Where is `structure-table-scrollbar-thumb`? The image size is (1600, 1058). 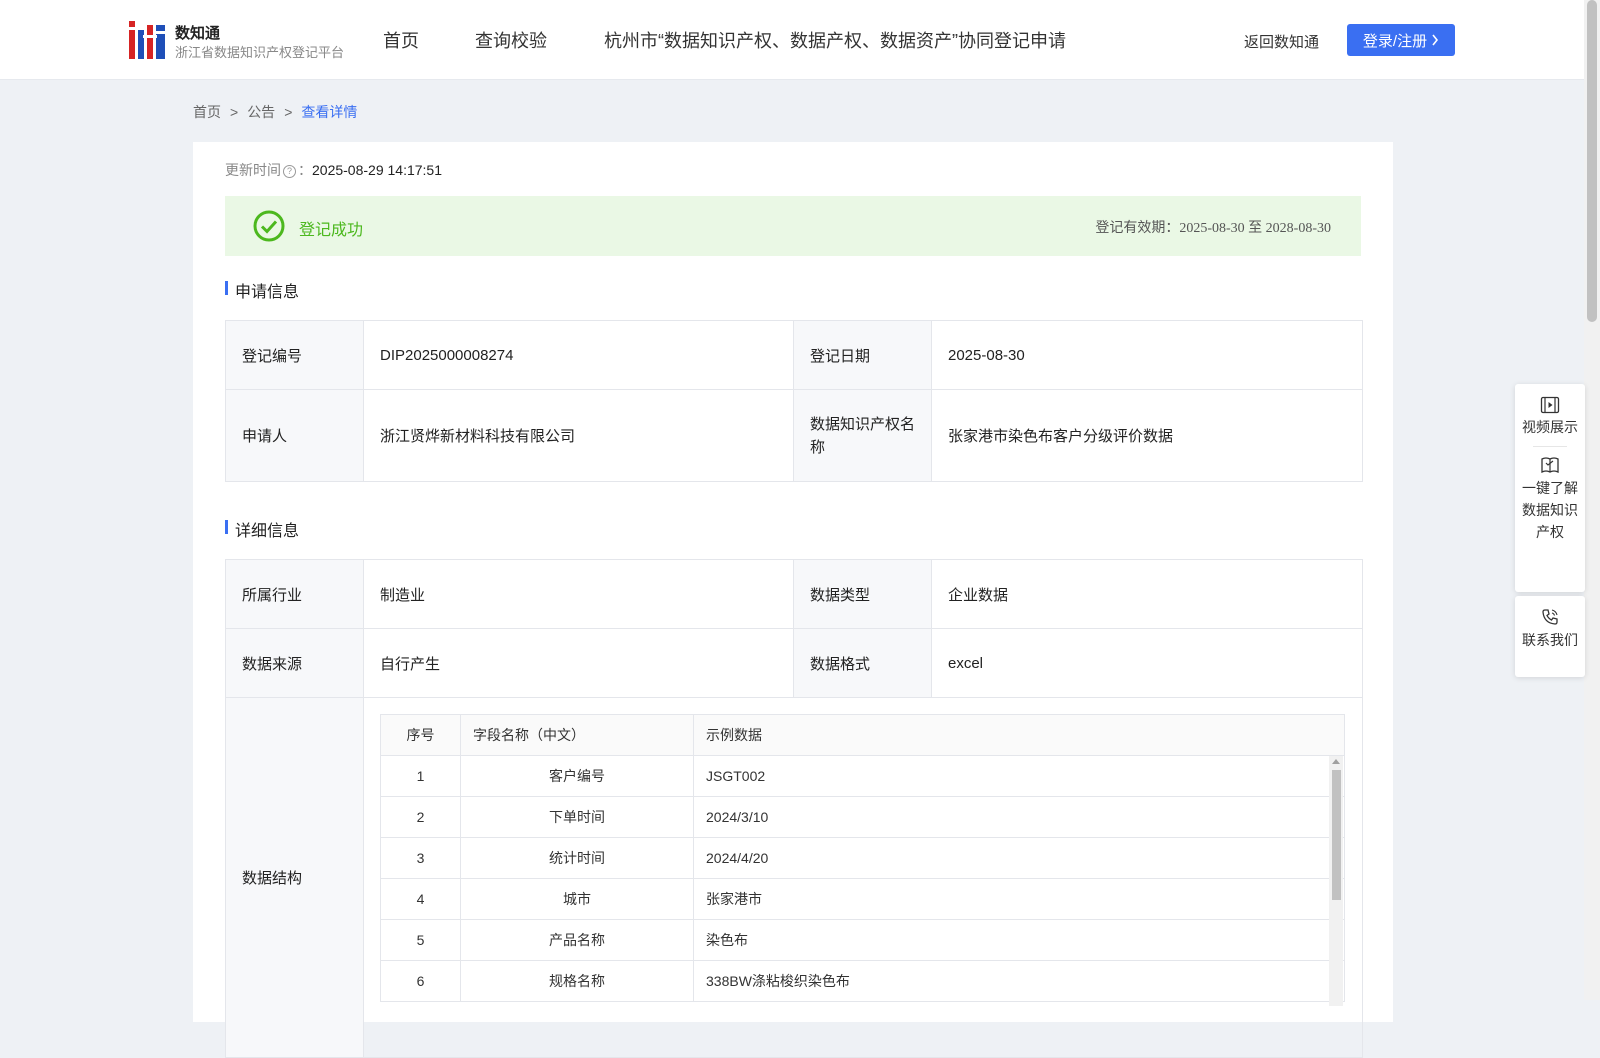 structure-table-scrollbar-thumb is located at coordinates (1336, 835).